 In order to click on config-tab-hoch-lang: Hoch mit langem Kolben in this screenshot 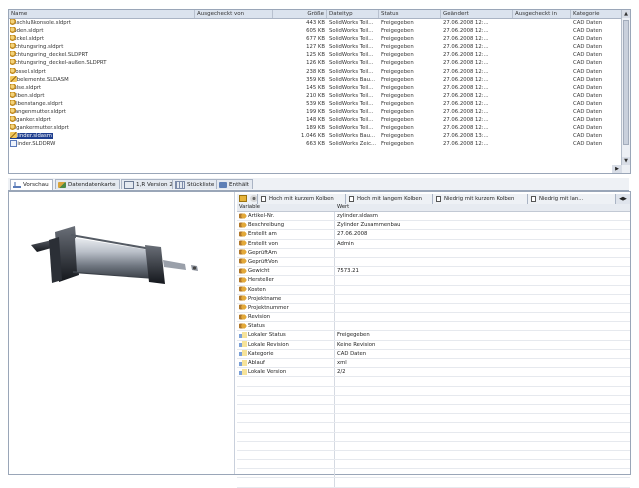, I will do `click(383, 199)`.